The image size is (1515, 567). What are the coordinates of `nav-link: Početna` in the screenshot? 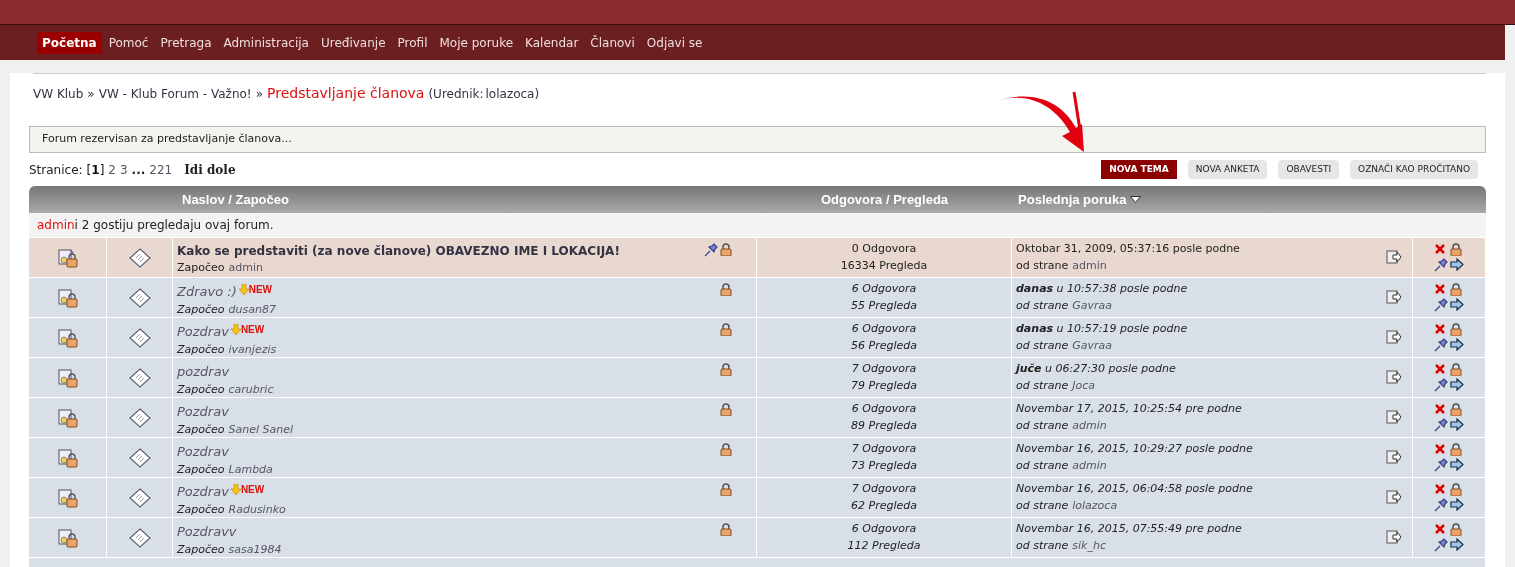 It's located at (69, 42).